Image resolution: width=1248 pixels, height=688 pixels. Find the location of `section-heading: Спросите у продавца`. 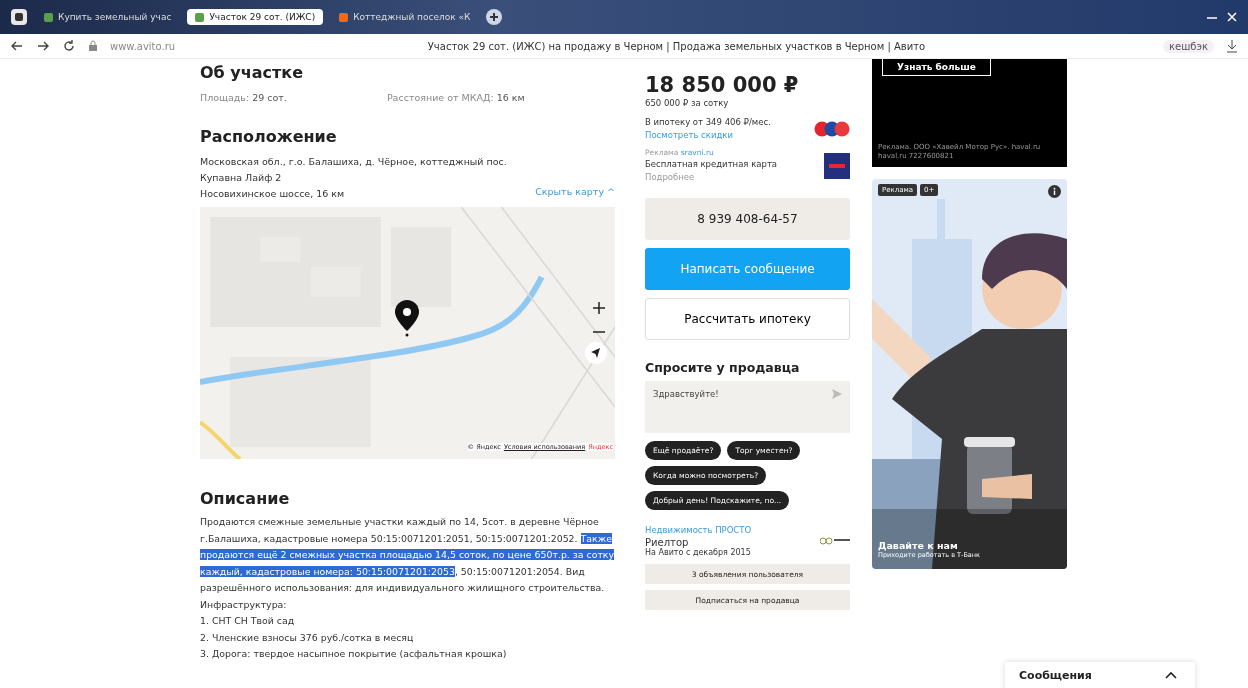

section-heading: Спросите у продавца is located at coordinates (723, 367).